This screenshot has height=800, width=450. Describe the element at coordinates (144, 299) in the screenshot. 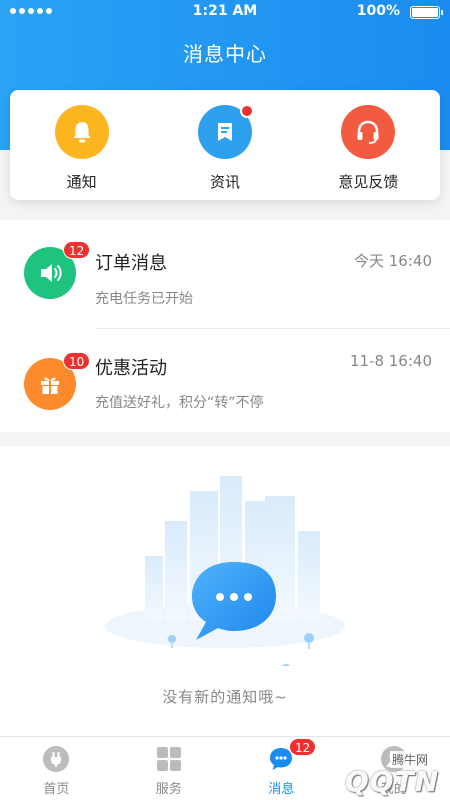

I see `message-preview: 充电任务已开始` at that location.